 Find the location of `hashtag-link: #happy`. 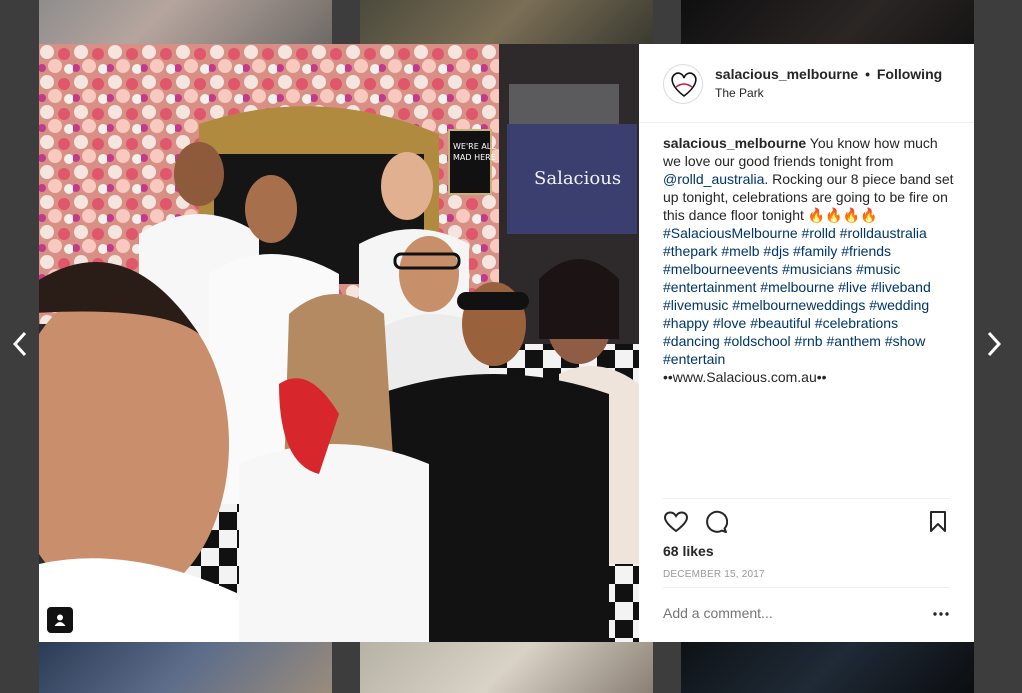

hashtag-link: #happy is located at coordinates (686, 323).